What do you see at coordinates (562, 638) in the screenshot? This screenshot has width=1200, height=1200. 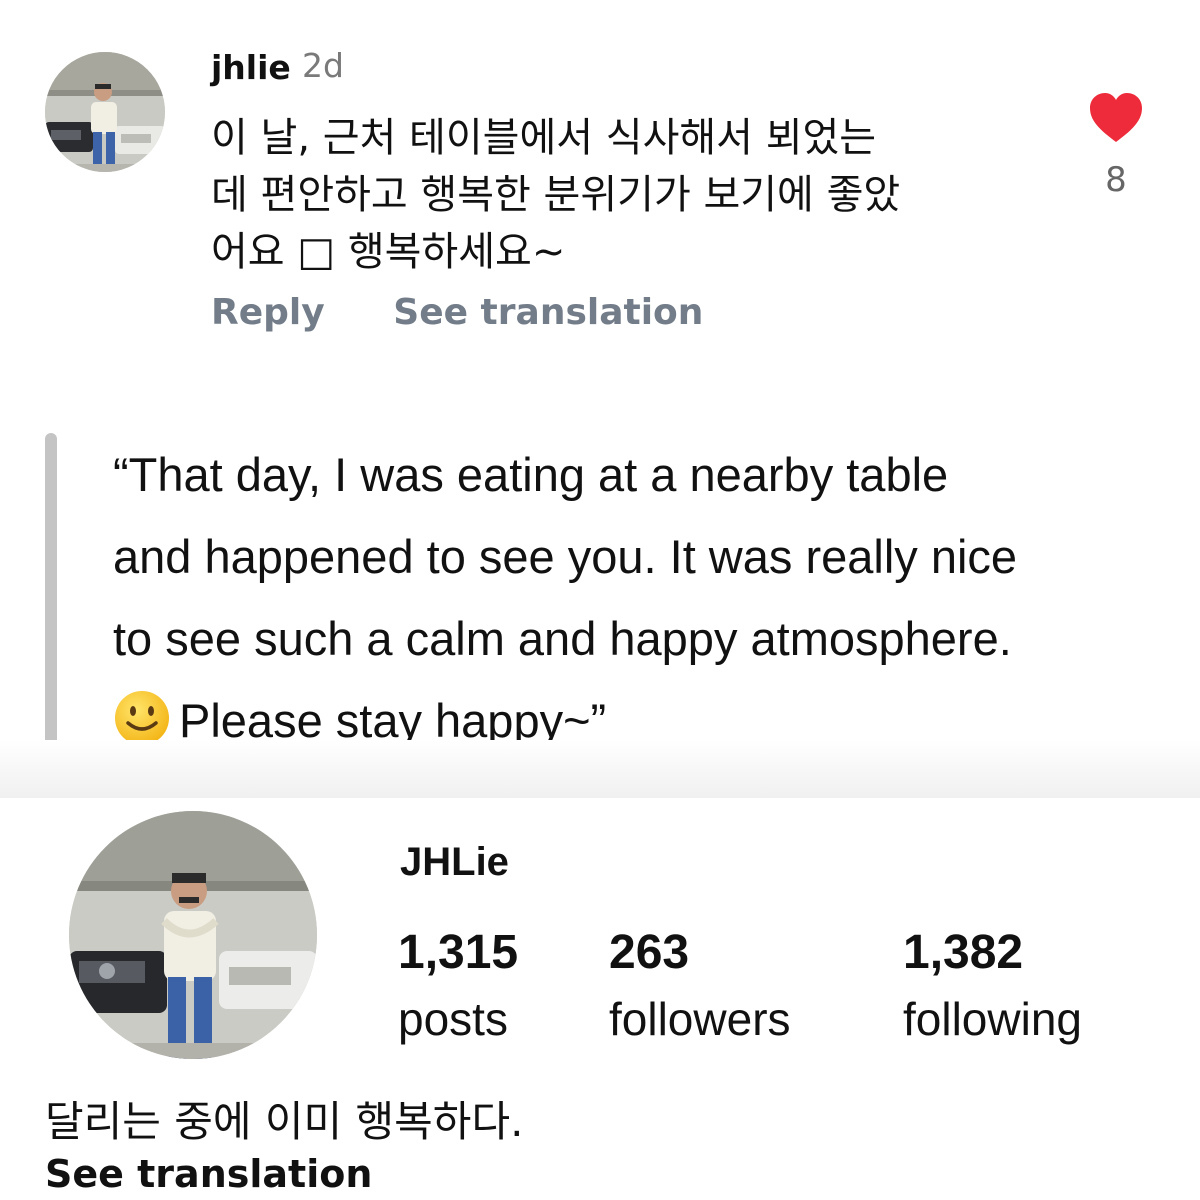 I see `translation-line: to see such a calm and happy atmosphere.` at bounding box center [562, 638].